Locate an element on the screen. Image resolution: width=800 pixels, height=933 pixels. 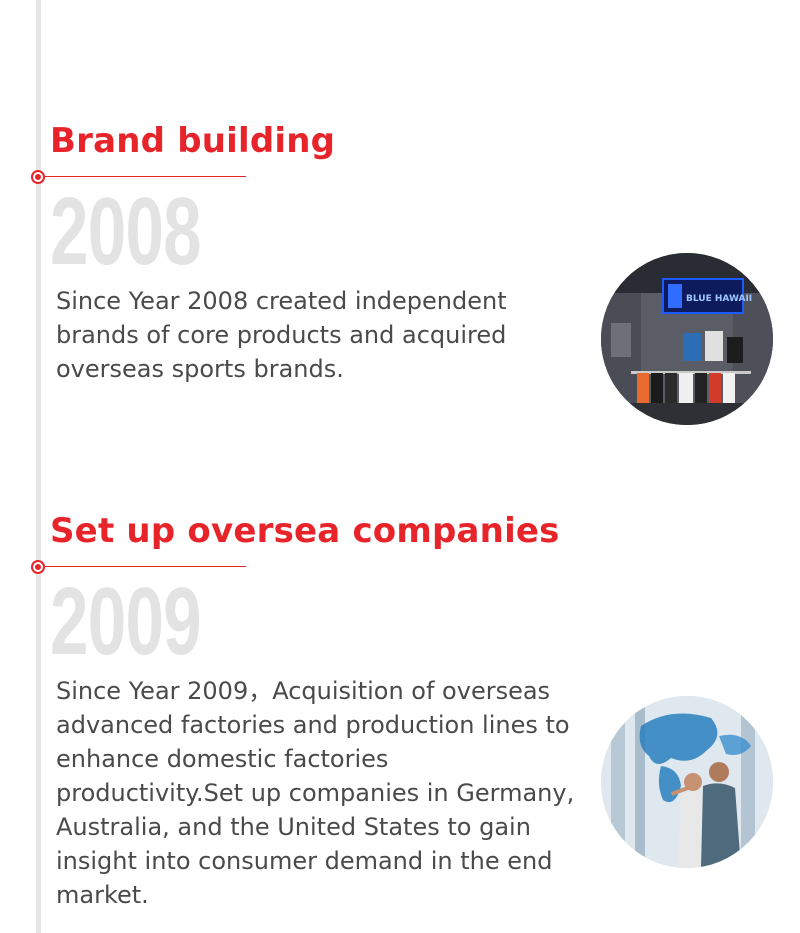
entry-title: Set up oversea companies is located at coordinates (305, 531).